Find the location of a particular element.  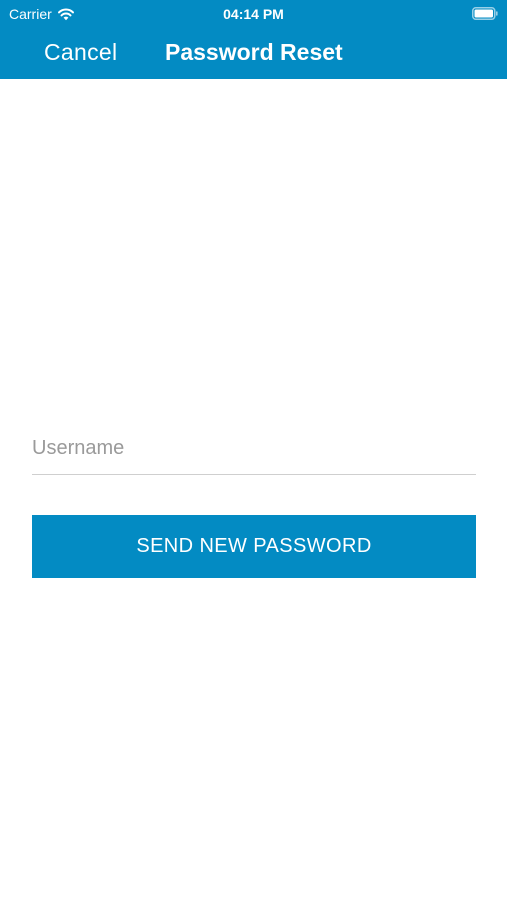

cancel-button: Cancel is located at coordinates (80, 52).